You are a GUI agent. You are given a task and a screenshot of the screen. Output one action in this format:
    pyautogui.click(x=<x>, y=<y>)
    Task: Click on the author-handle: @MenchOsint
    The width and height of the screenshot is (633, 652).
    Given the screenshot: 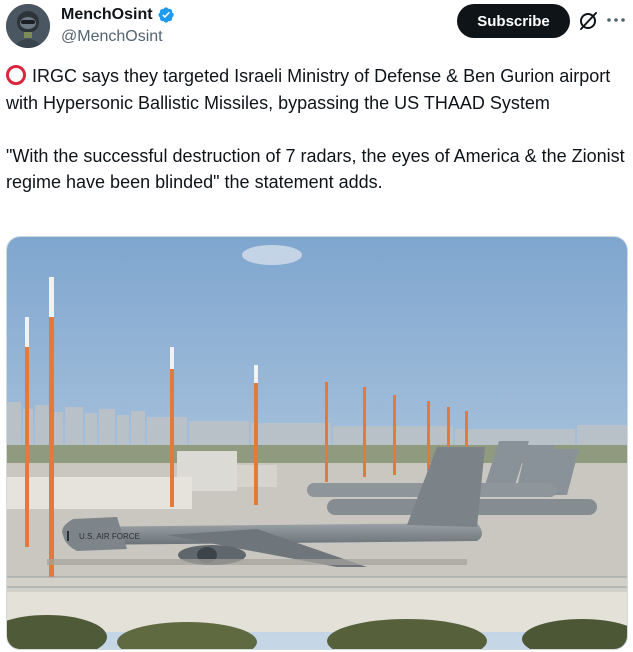 What is the action you would take?
    pyautogui.click(x=112, y=37)
    